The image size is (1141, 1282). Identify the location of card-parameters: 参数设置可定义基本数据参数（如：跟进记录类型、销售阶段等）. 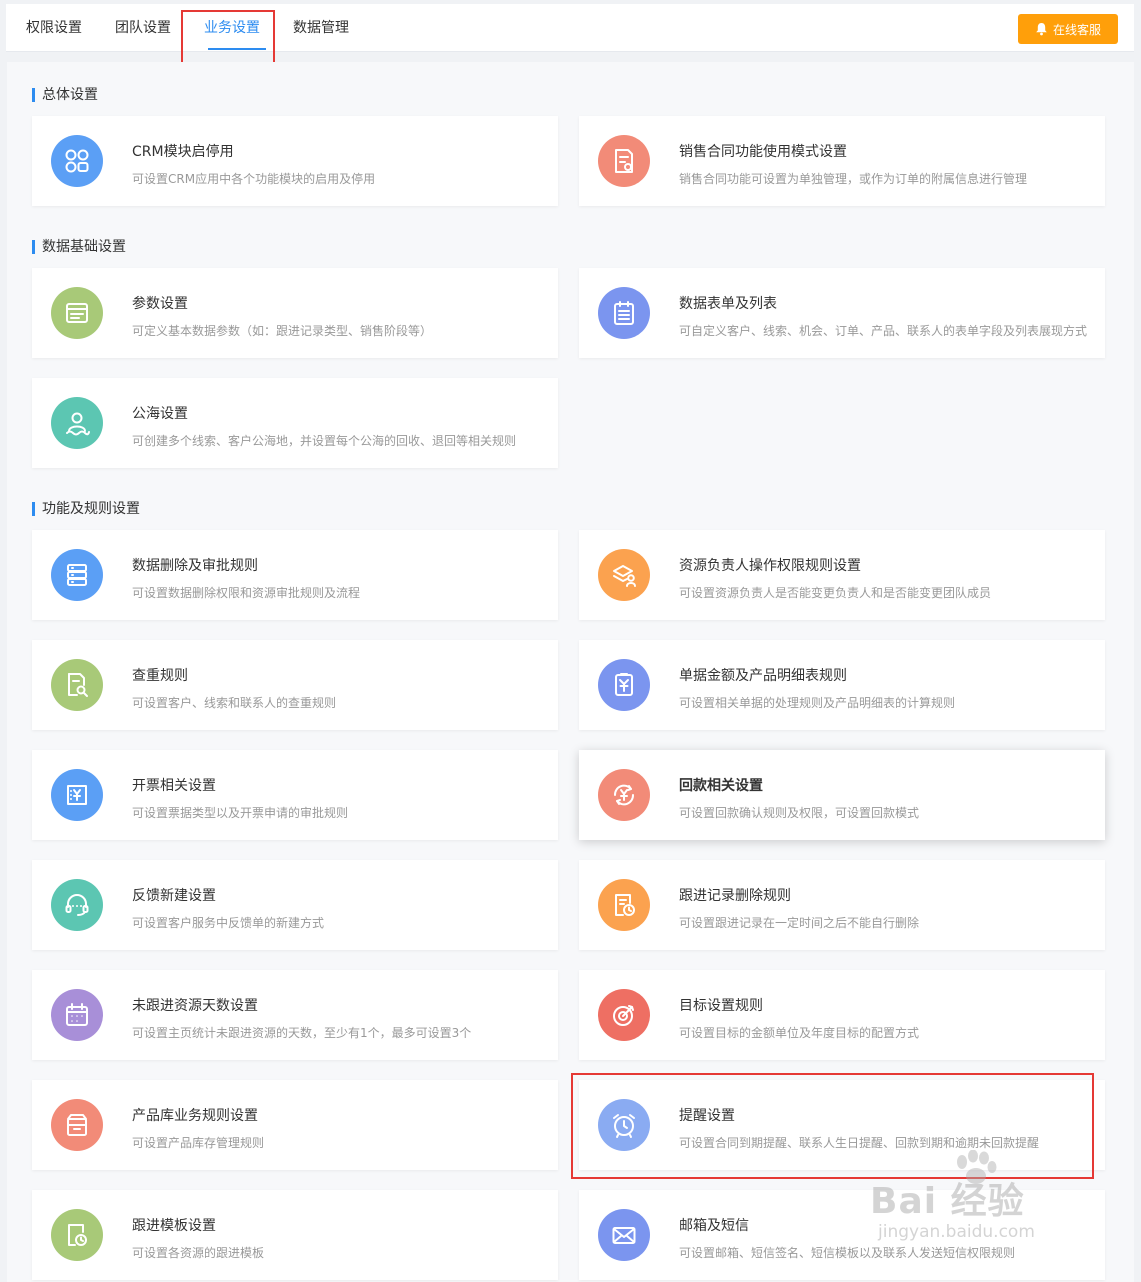
(295, 313).